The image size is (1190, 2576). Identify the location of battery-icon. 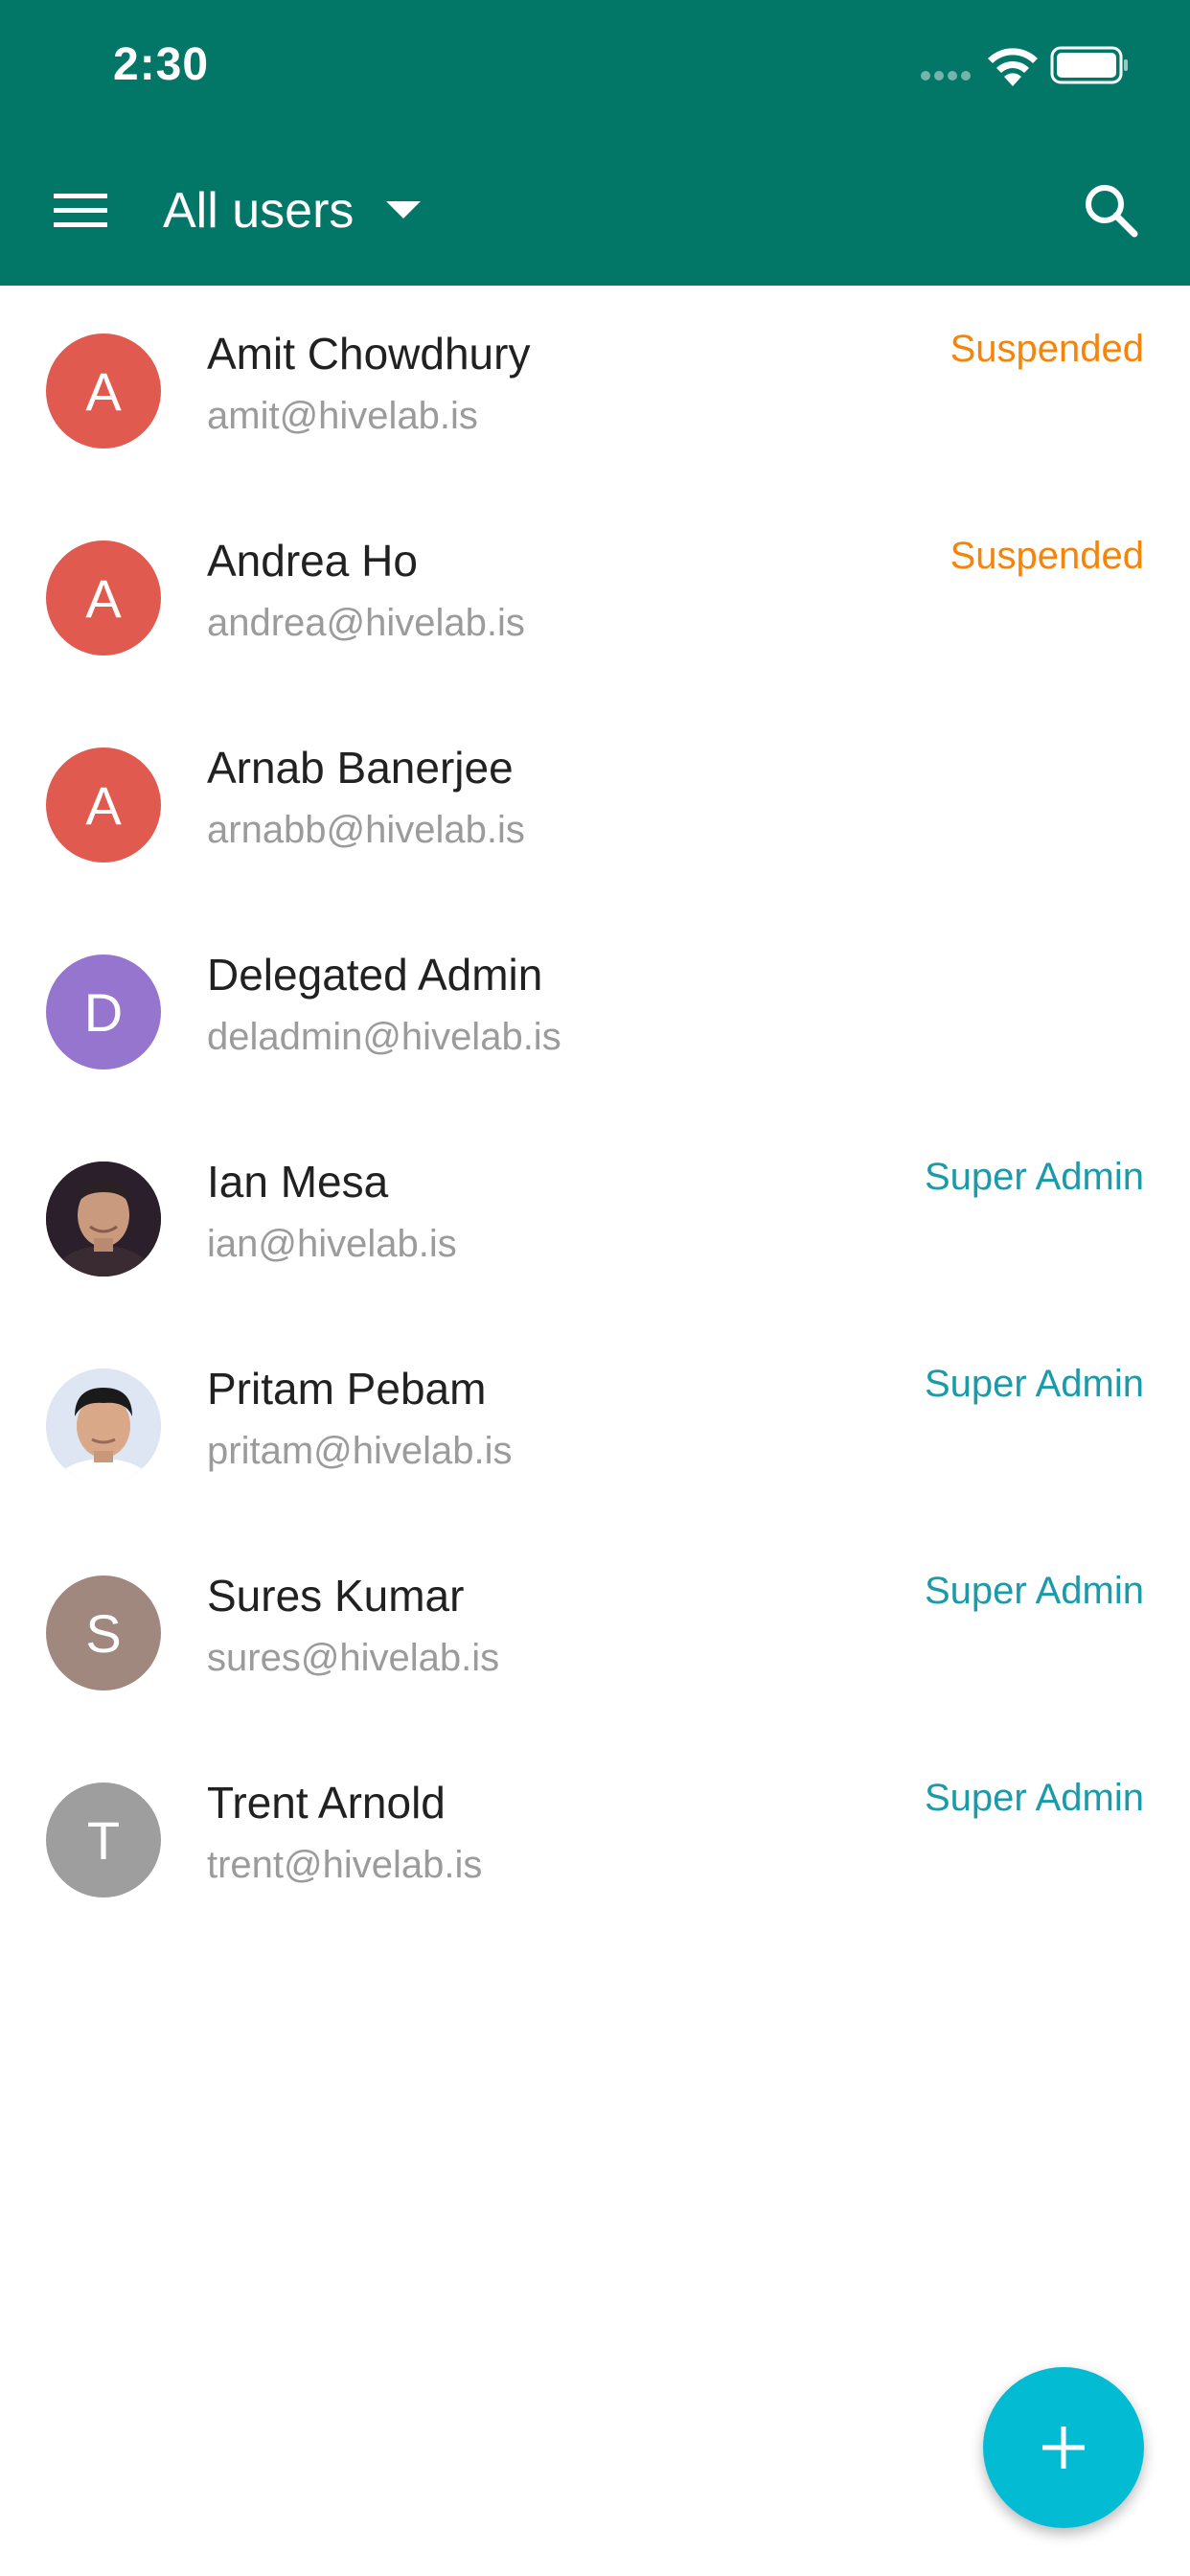
(1089, 65).